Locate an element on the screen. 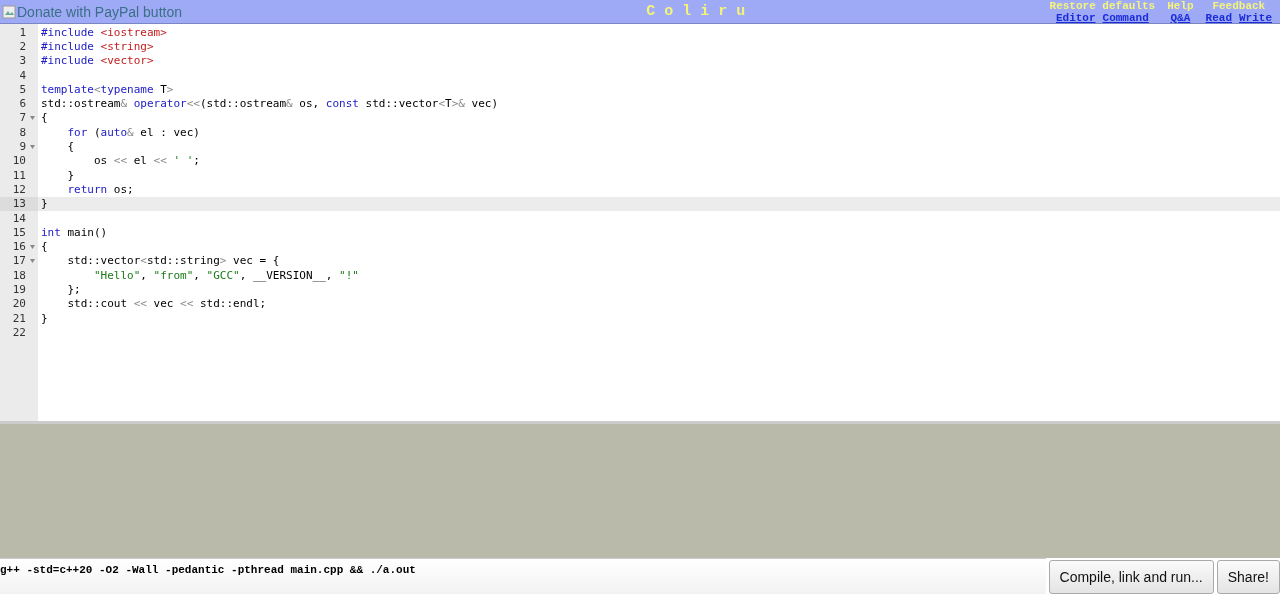  line-number: 13 is located at coordinates (19, 204).